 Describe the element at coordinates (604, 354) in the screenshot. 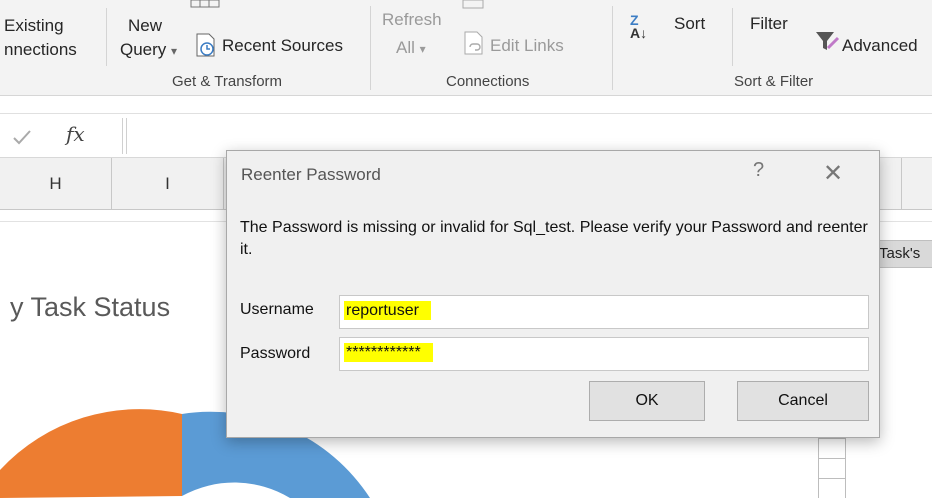

I see `password-field: ************` at that location.